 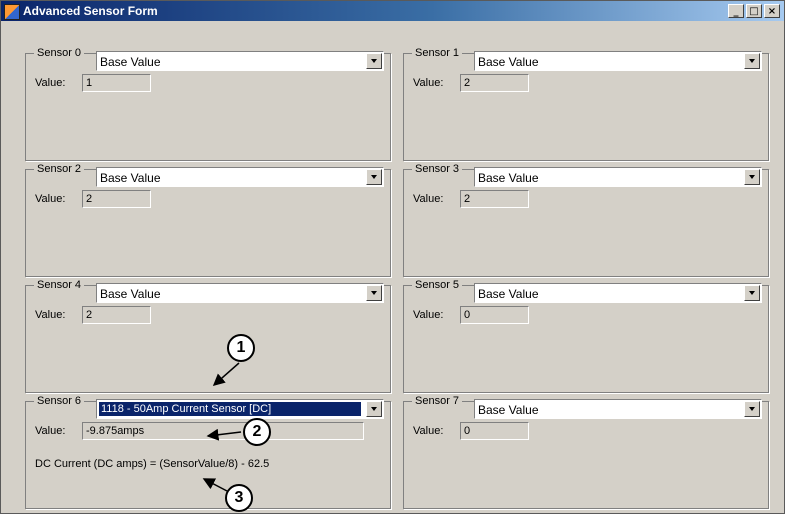 I want to click on callout-2-arrow, so click(x=224, y=434).